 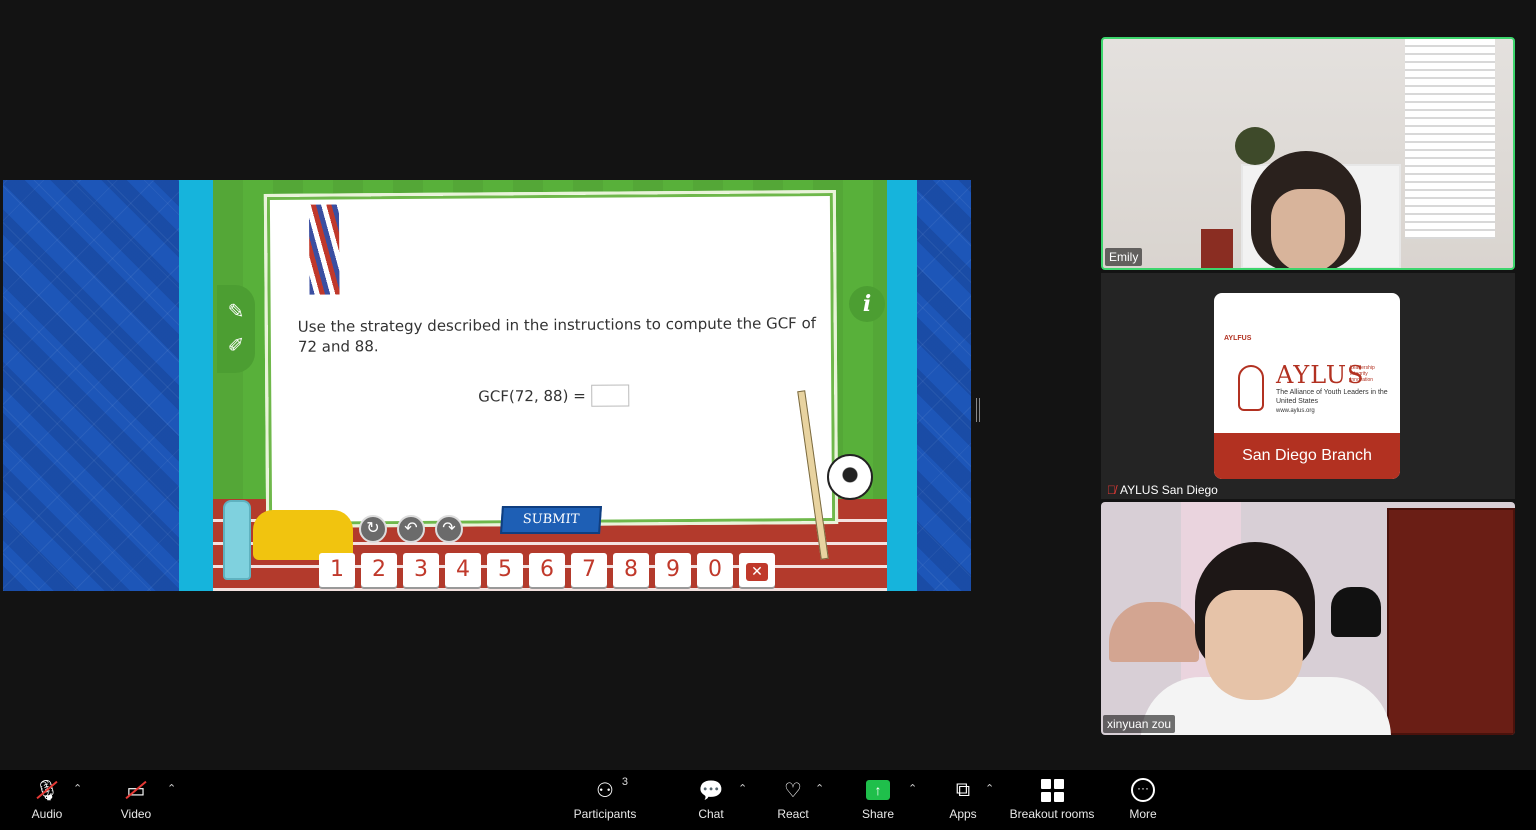 I want to click on participants-button: ⚇ 3 Participants, so click(x=605, y=801).